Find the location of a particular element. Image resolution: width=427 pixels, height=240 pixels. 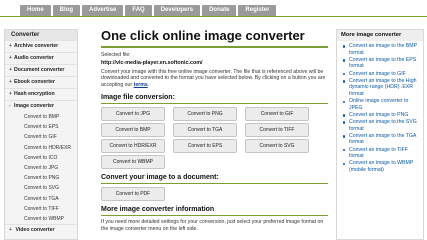

nav-link-faq: FAQ is located at coordinates (138, 10).